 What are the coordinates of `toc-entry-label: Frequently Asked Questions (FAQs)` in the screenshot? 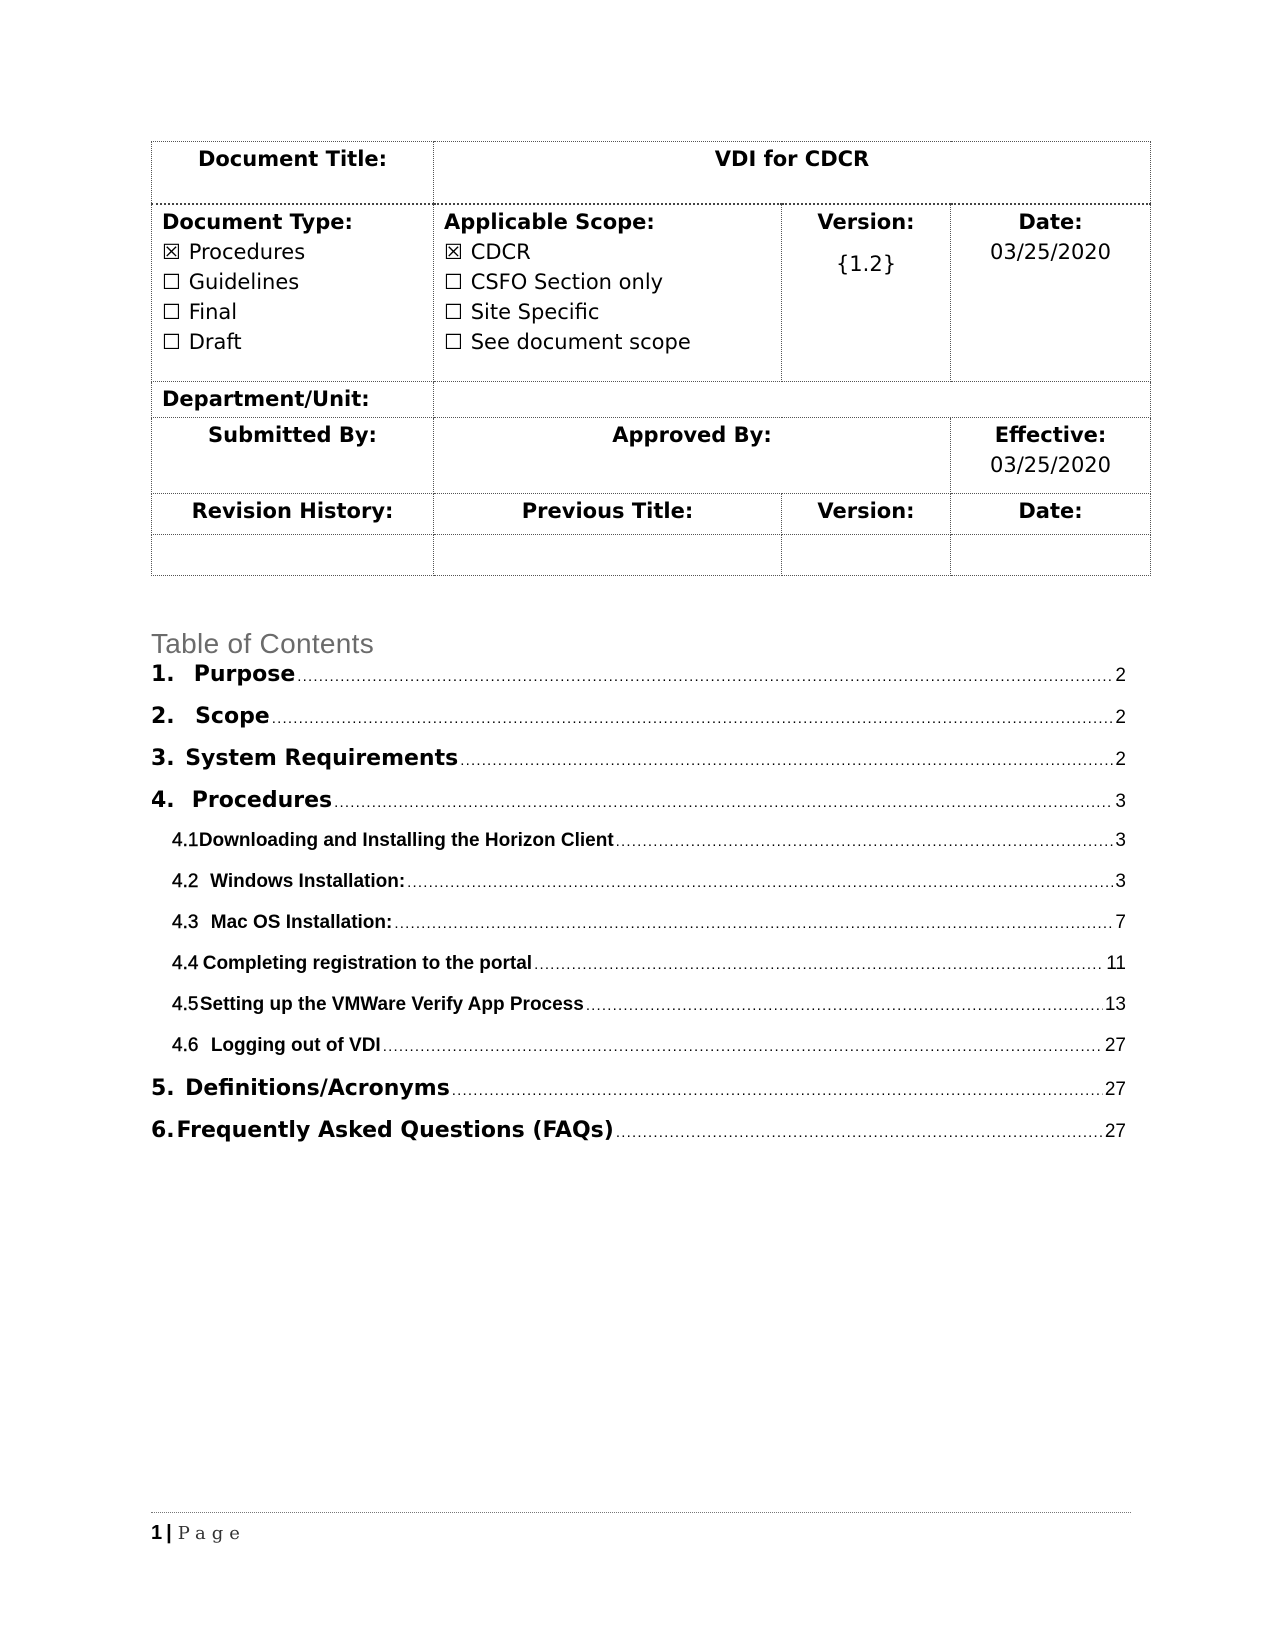 It's located at (395, 1130).